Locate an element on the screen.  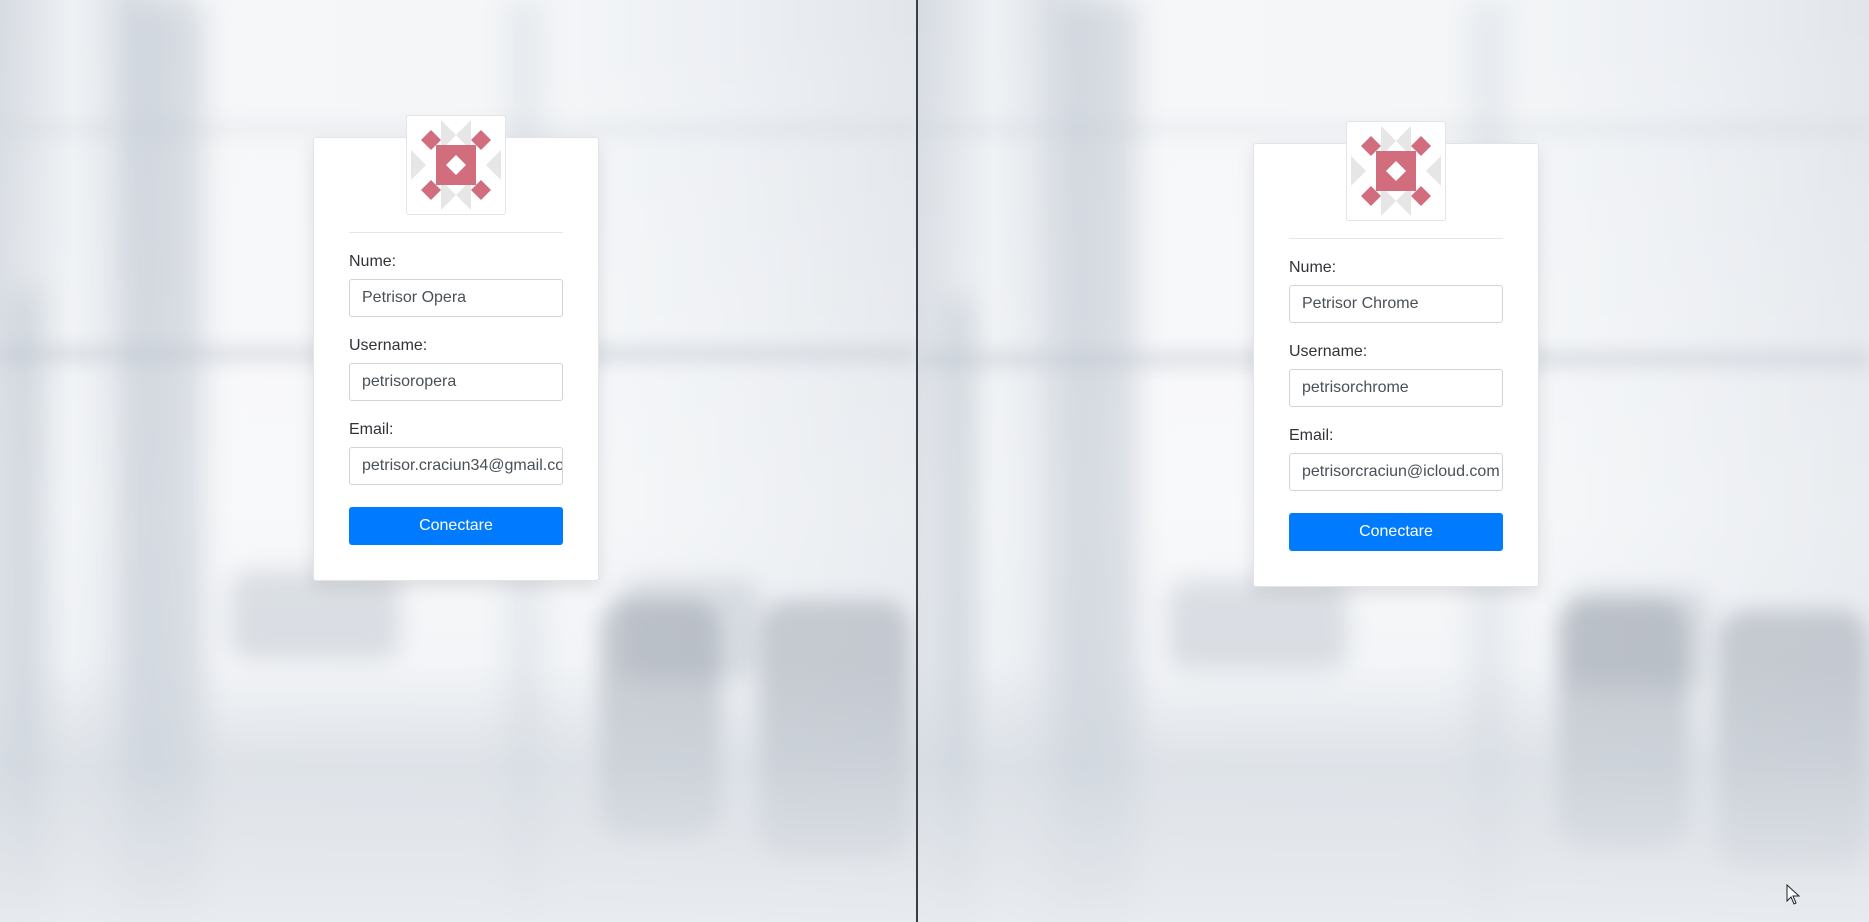
username-input: petrisorchrome is located at coordinates (1396, 388).